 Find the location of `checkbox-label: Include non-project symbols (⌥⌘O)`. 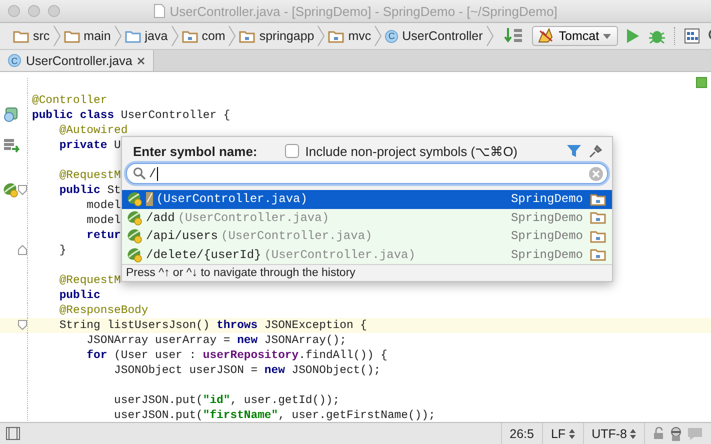

checkbox-label: Include non-project symbols (⌥⌘O) is located at coordinates (432, 151).